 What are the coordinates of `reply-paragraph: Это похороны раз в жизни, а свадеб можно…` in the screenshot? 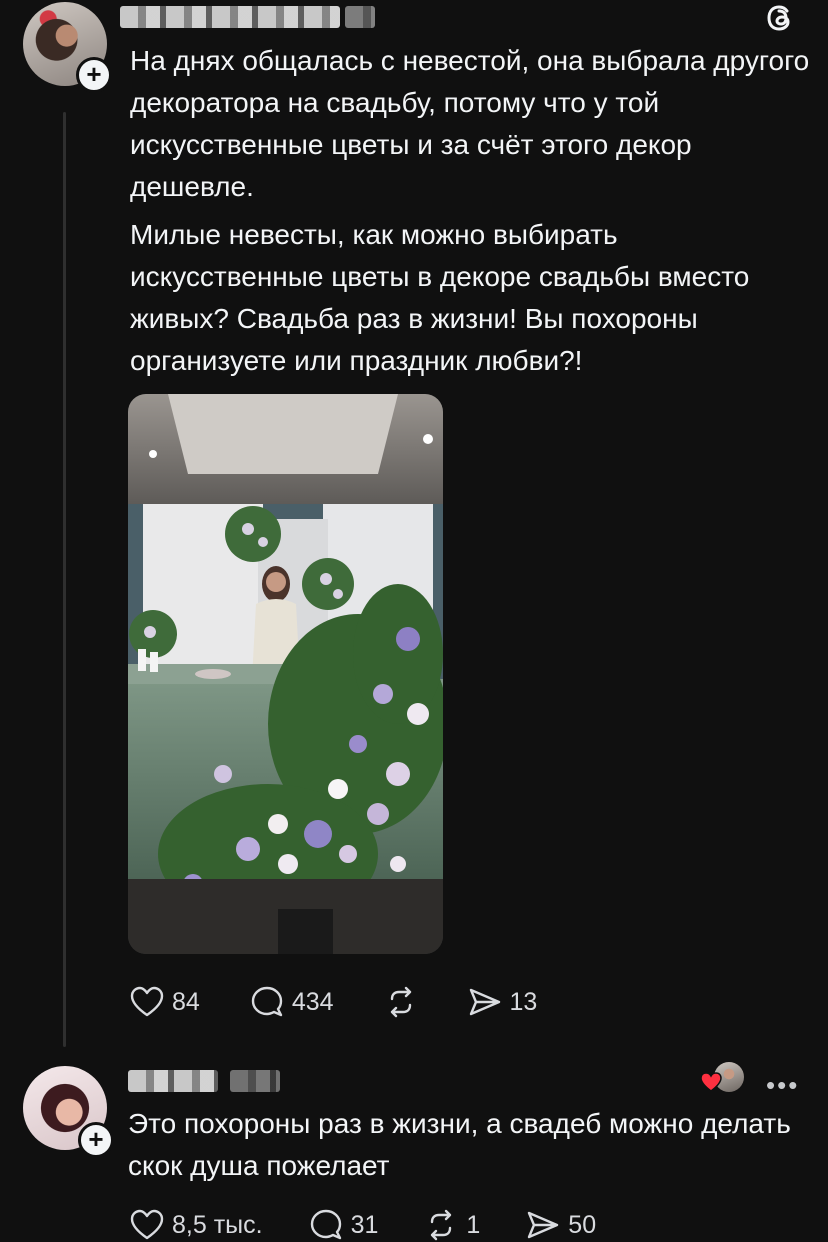 It's located at (459, 1144).